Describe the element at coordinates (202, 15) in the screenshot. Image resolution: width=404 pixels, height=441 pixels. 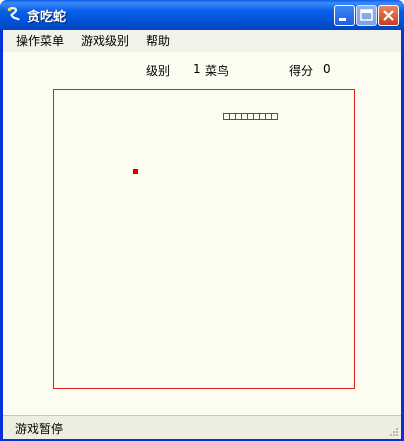
I see `title-bar: 贪吃蛇` at that location.